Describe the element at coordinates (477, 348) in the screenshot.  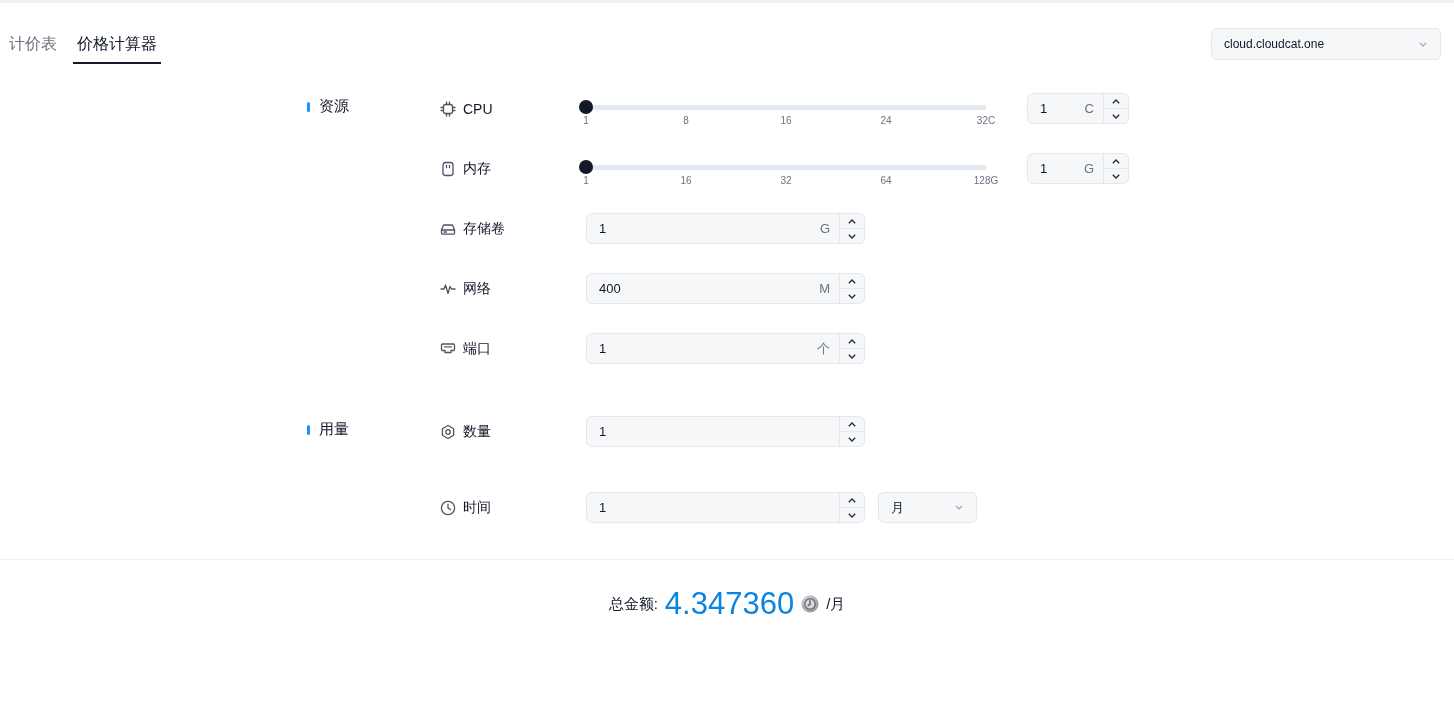
I see `field-label: 端口` at that location.